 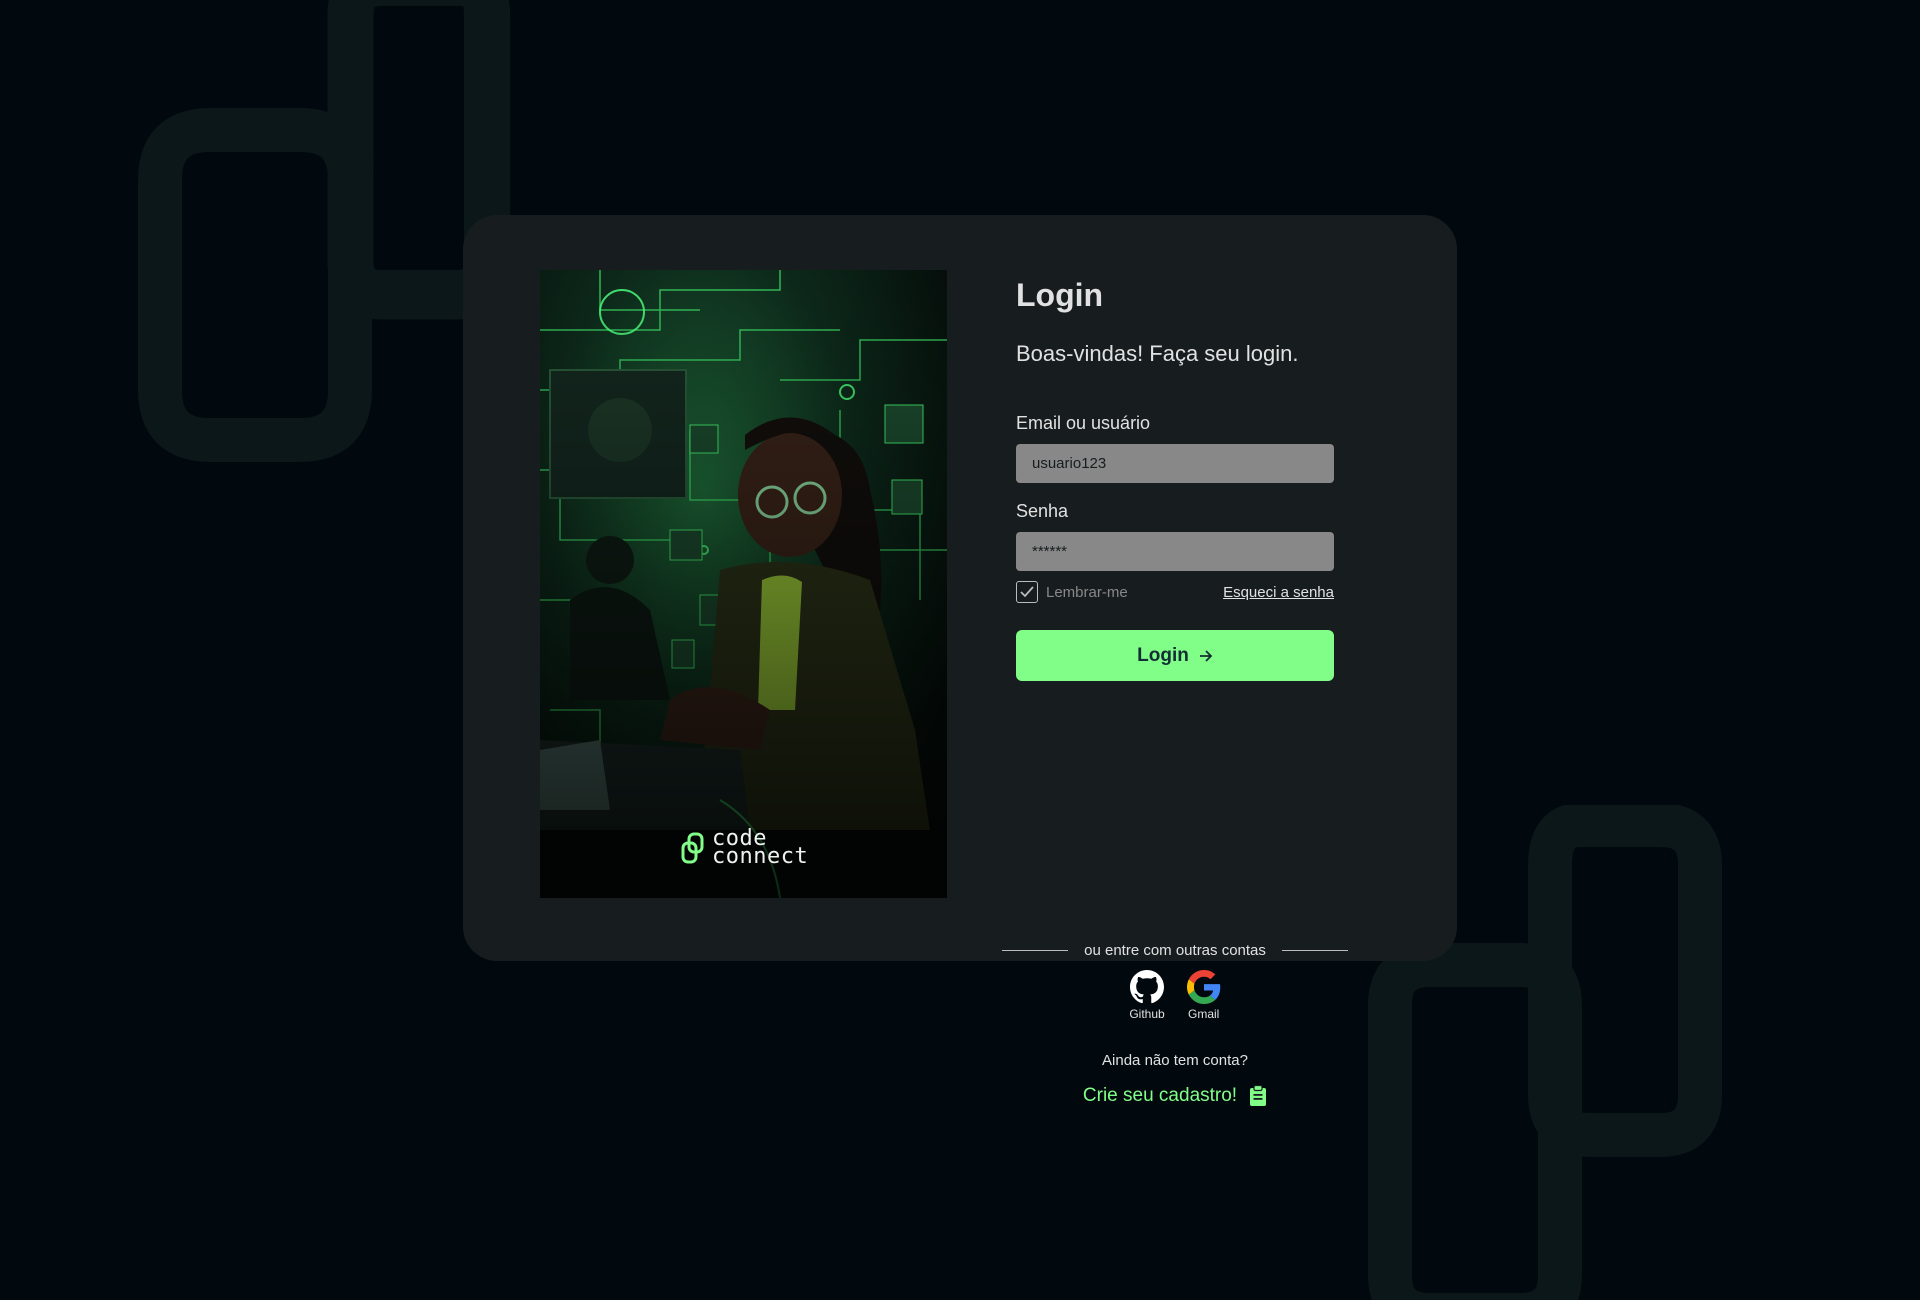 I want to click on login-options: Lembrar-me Esqueci a senha, so click(x=1175, y=592).